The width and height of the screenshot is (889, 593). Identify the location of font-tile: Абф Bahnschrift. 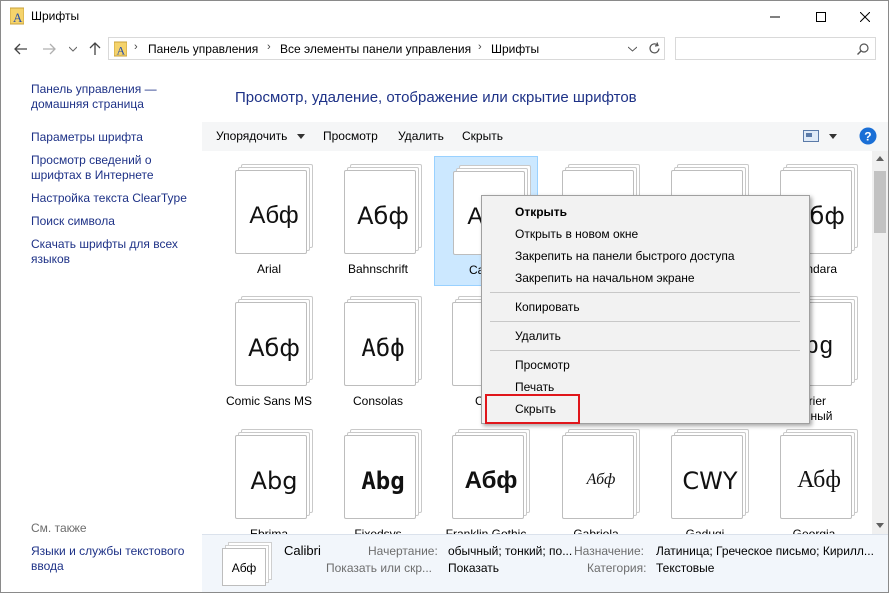
(378, 221).